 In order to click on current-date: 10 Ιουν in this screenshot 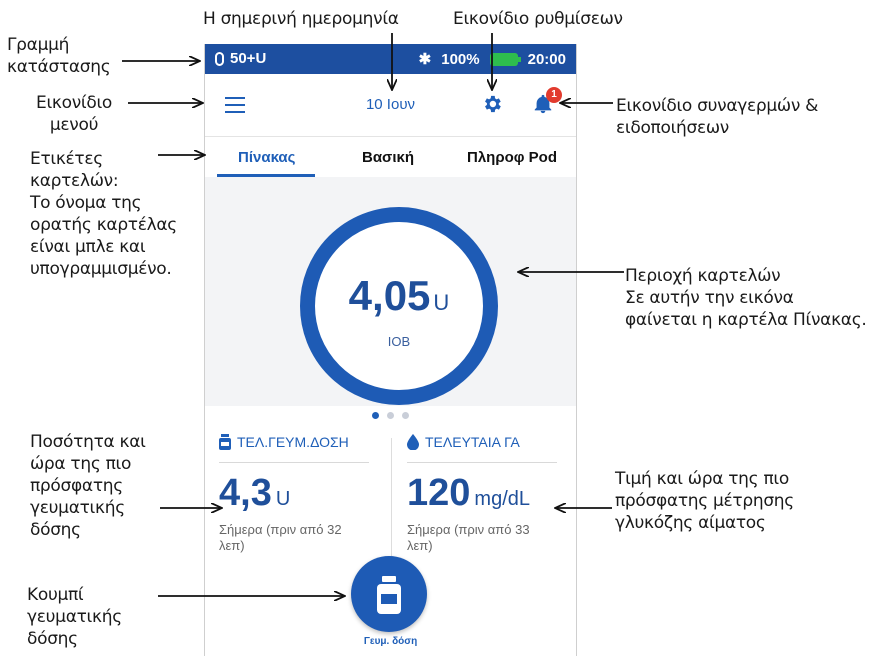, I will do `click(390, 104)`.